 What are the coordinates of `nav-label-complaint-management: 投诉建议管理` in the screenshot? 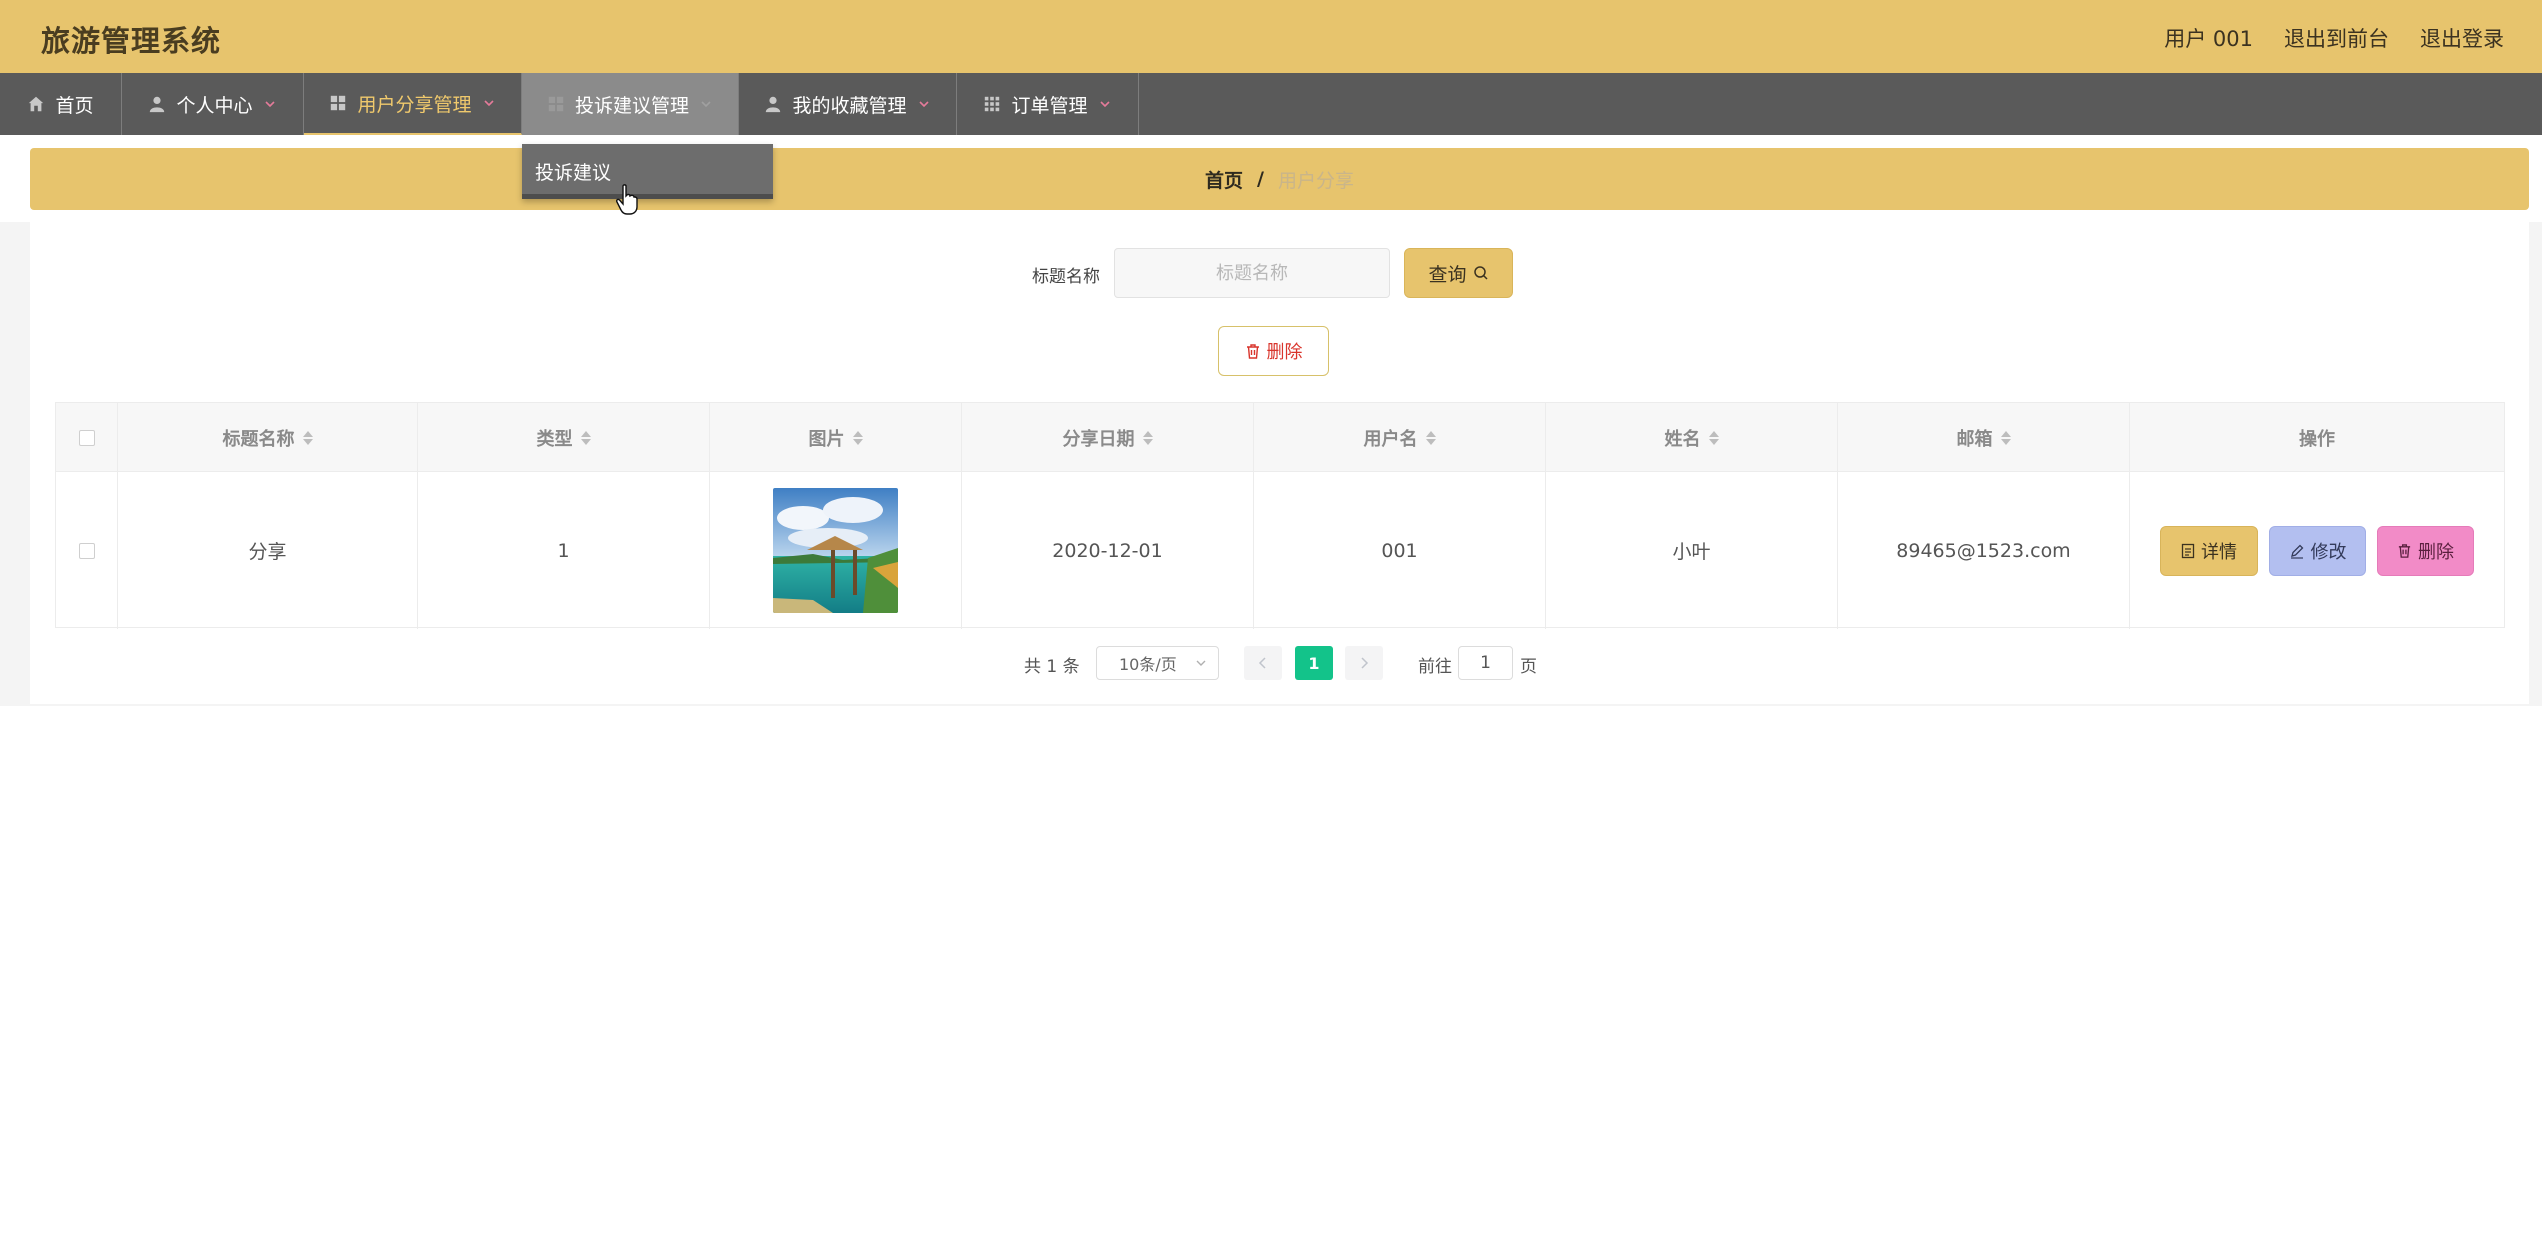 It's located at (631, 105).